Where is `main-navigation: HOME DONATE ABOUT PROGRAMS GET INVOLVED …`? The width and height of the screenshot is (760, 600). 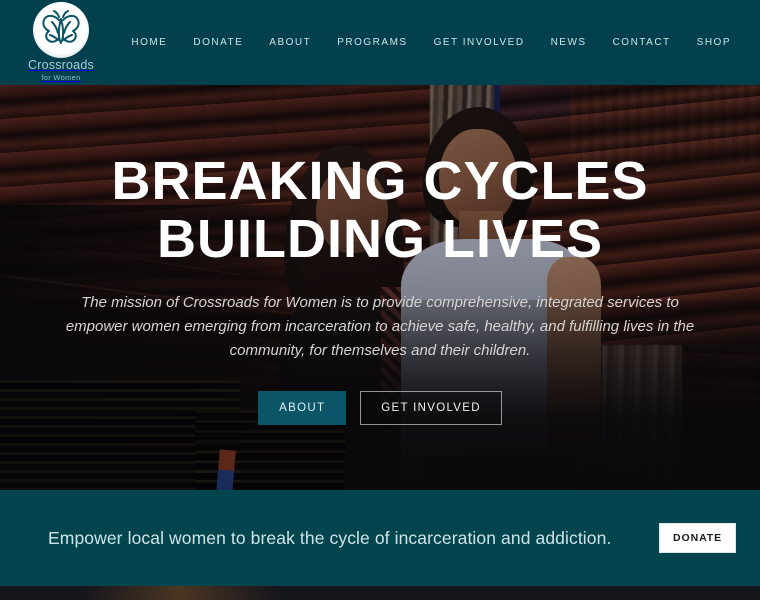
main-navigation: HOME DONATE ABOUT PROGRAMS GET INVOLVED … is located at coordinates (431, 42).